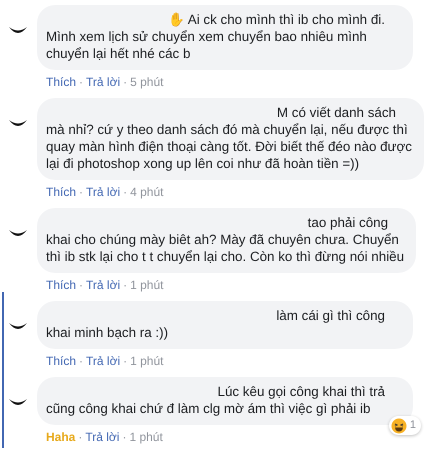  I want to click on comment-text: thì ib stk lại cho t t chuyển lại cho. Còn ko thì đừng nói nhiều, so click(225, 256).